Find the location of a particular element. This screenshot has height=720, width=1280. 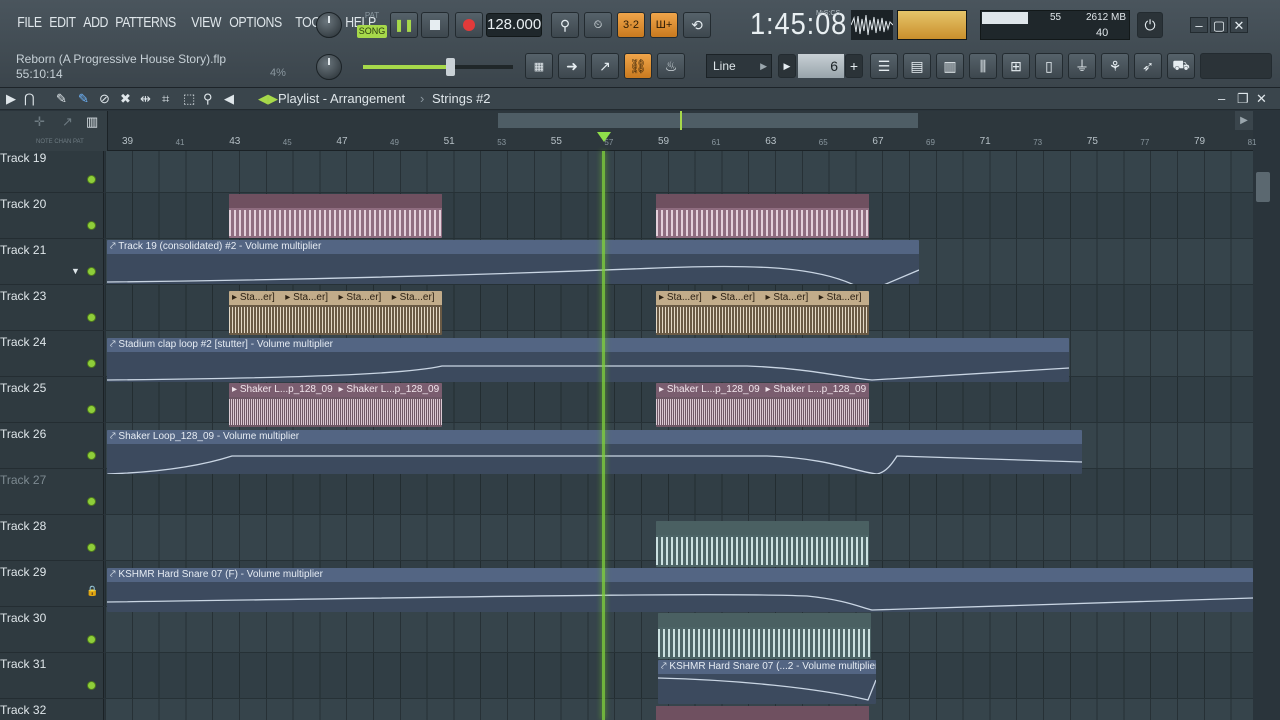

arrangement-arrow-icon: ◀▶ is located at coordinates (268, 99).